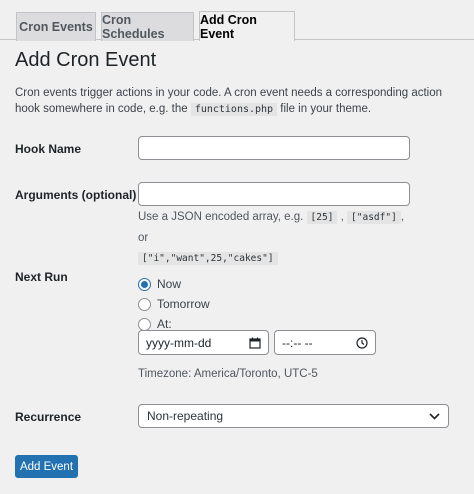 The height and width of the screenshot is (494, 474). I want to click on radio-tomorrow: Tomorrow, so click(174, 304).